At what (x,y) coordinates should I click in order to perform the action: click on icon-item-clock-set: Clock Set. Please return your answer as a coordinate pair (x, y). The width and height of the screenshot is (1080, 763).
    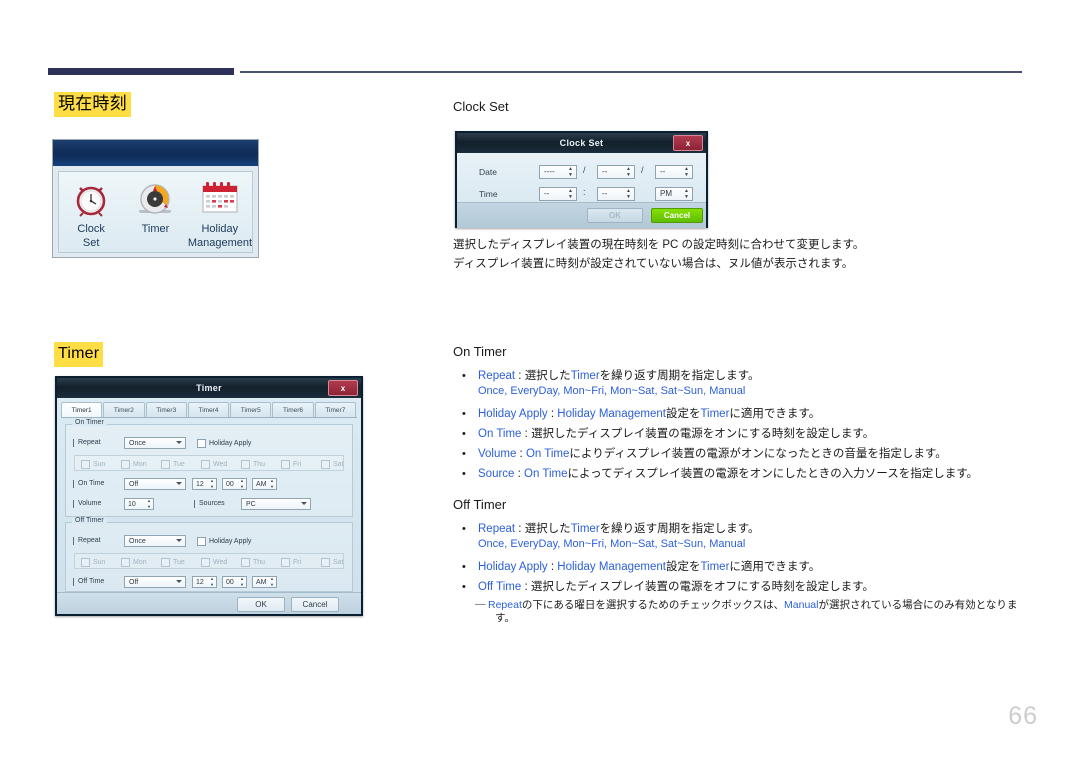
    Looking at the image, I should click on (91, 213).